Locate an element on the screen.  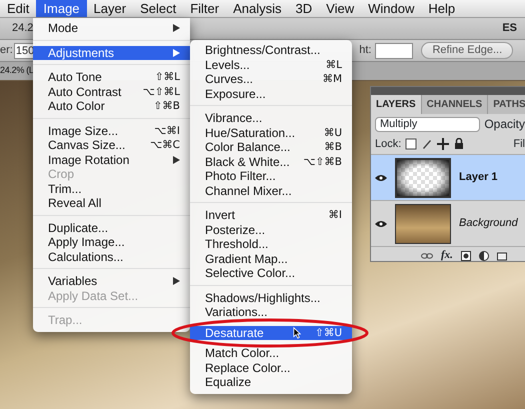
menu-item: Levels... ⌘L is located at coordinates (271, 65).